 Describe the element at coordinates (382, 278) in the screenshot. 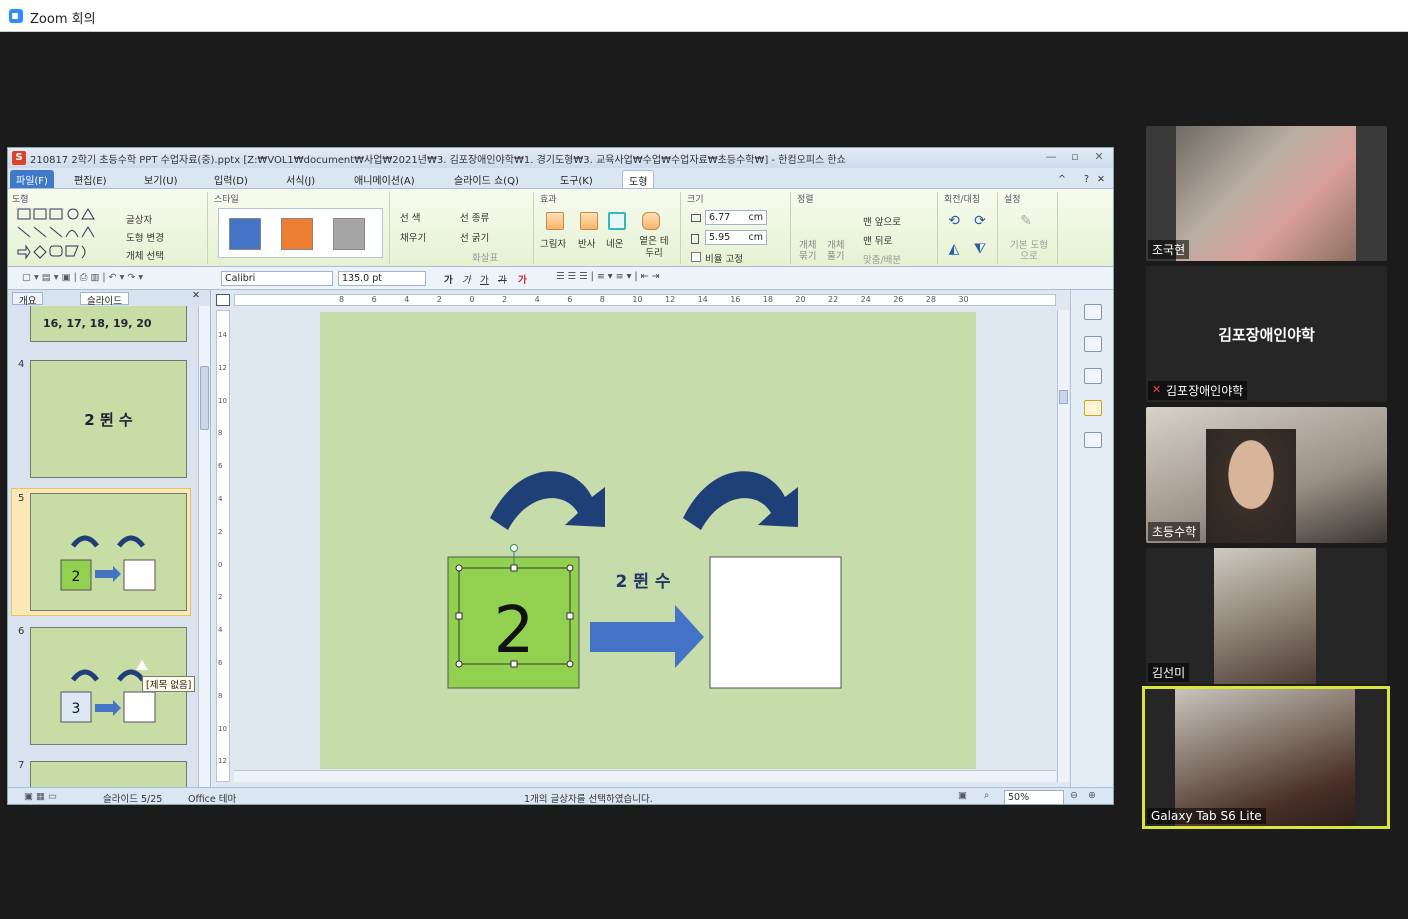

I see `font-size-input: 135.0 pt` at that location.